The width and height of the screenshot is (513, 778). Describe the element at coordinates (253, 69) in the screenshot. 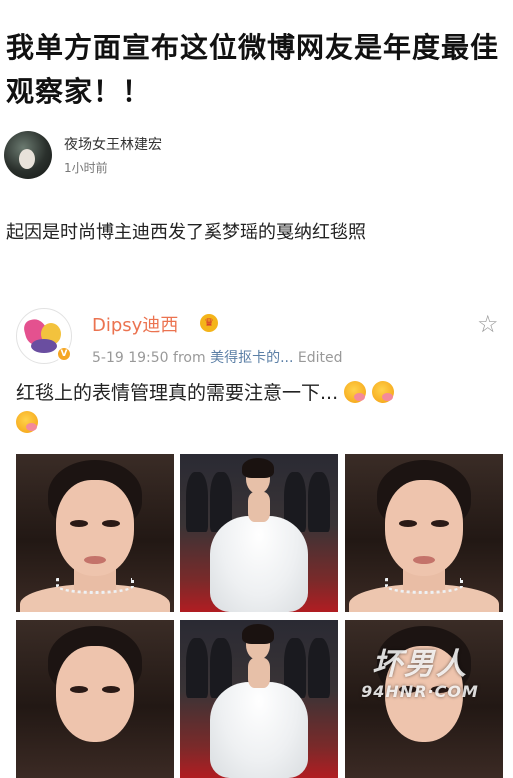

I see `article-title: 我单方面宣布这位微博网友是年度最佳观察家！！` at that location.